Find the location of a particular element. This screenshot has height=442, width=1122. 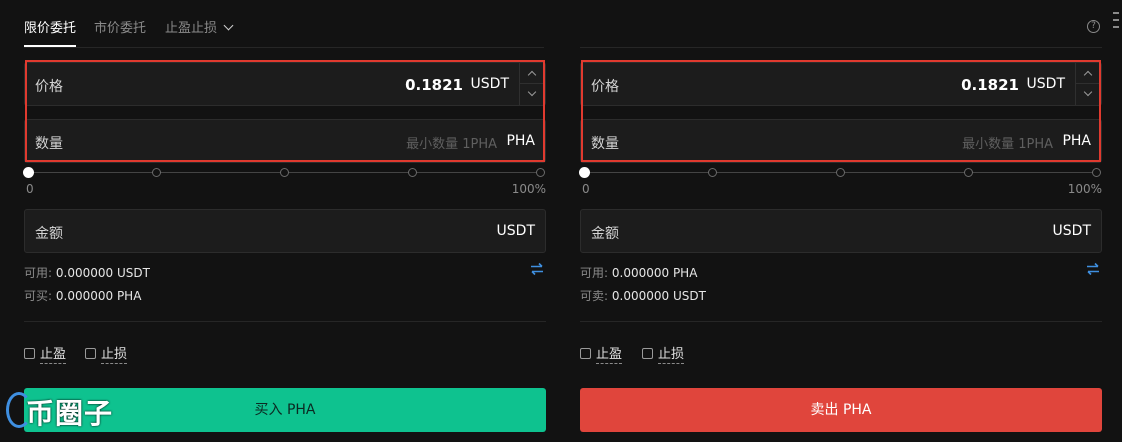

sell-button: 卖出 PHA is located at coordinates (841, 410).